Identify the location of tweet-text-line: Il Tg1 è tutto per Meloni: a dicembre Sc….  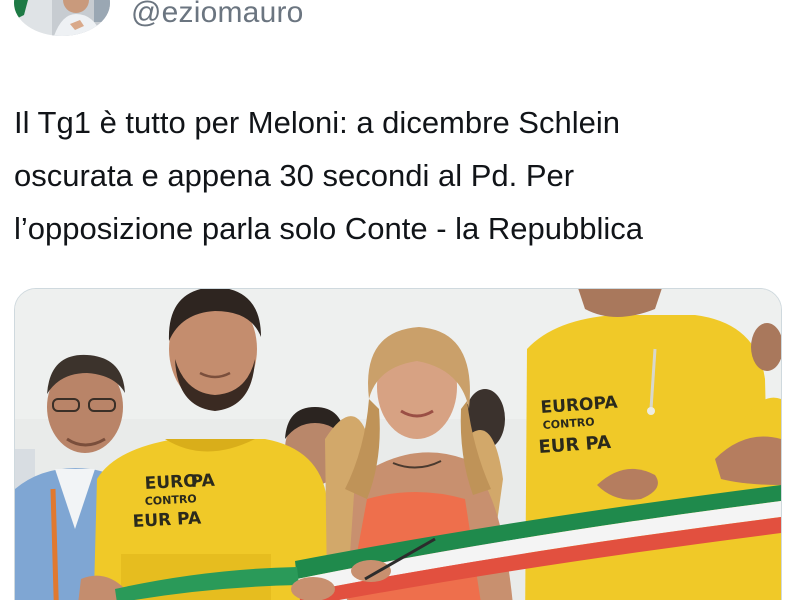
(317, 122).